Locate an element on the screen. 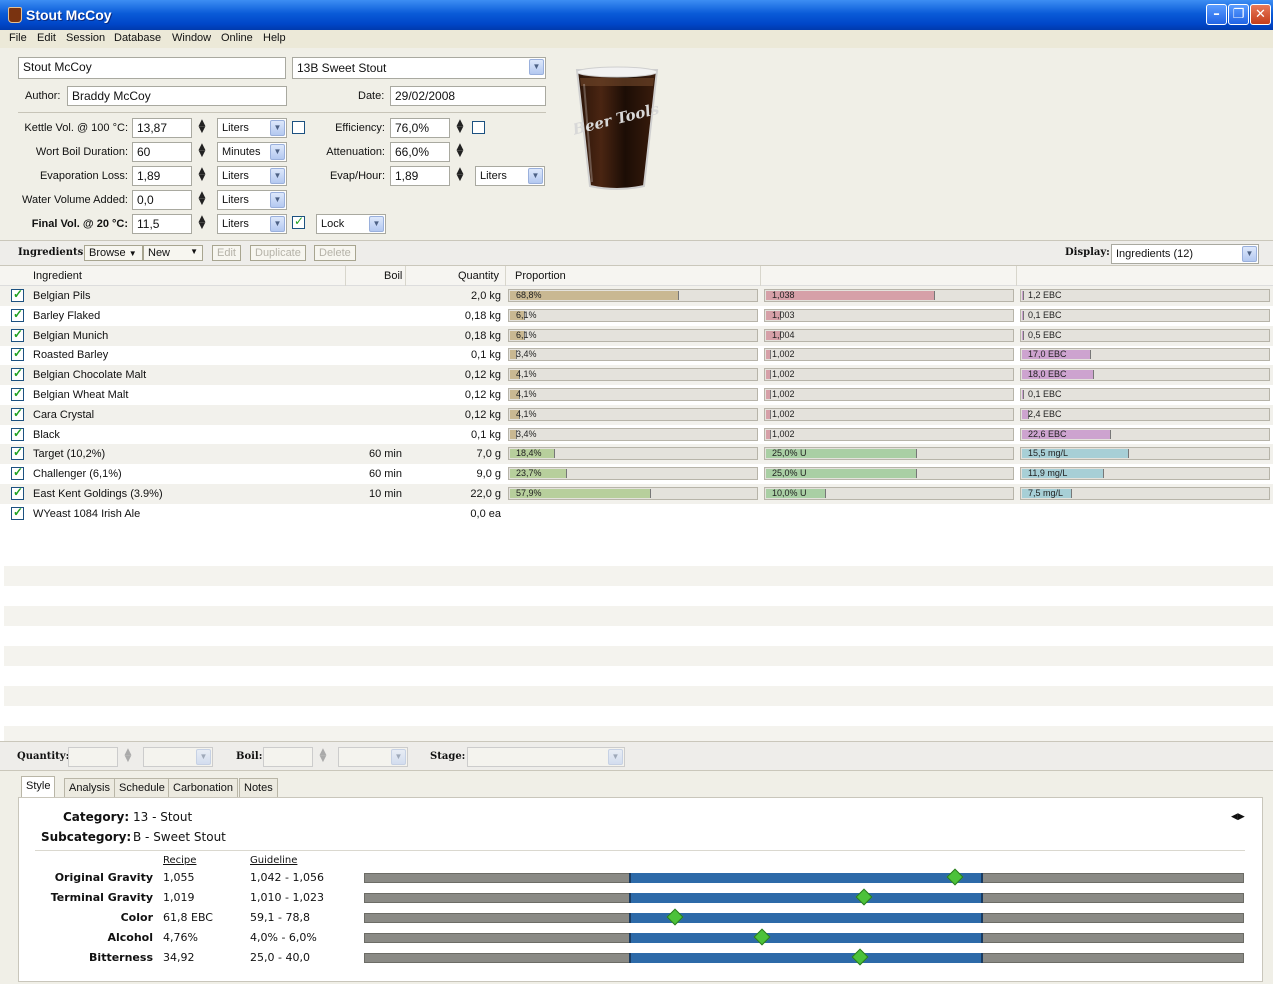  ingredient-name: Challenger (6,1%) is located at coordinates (77, 474).